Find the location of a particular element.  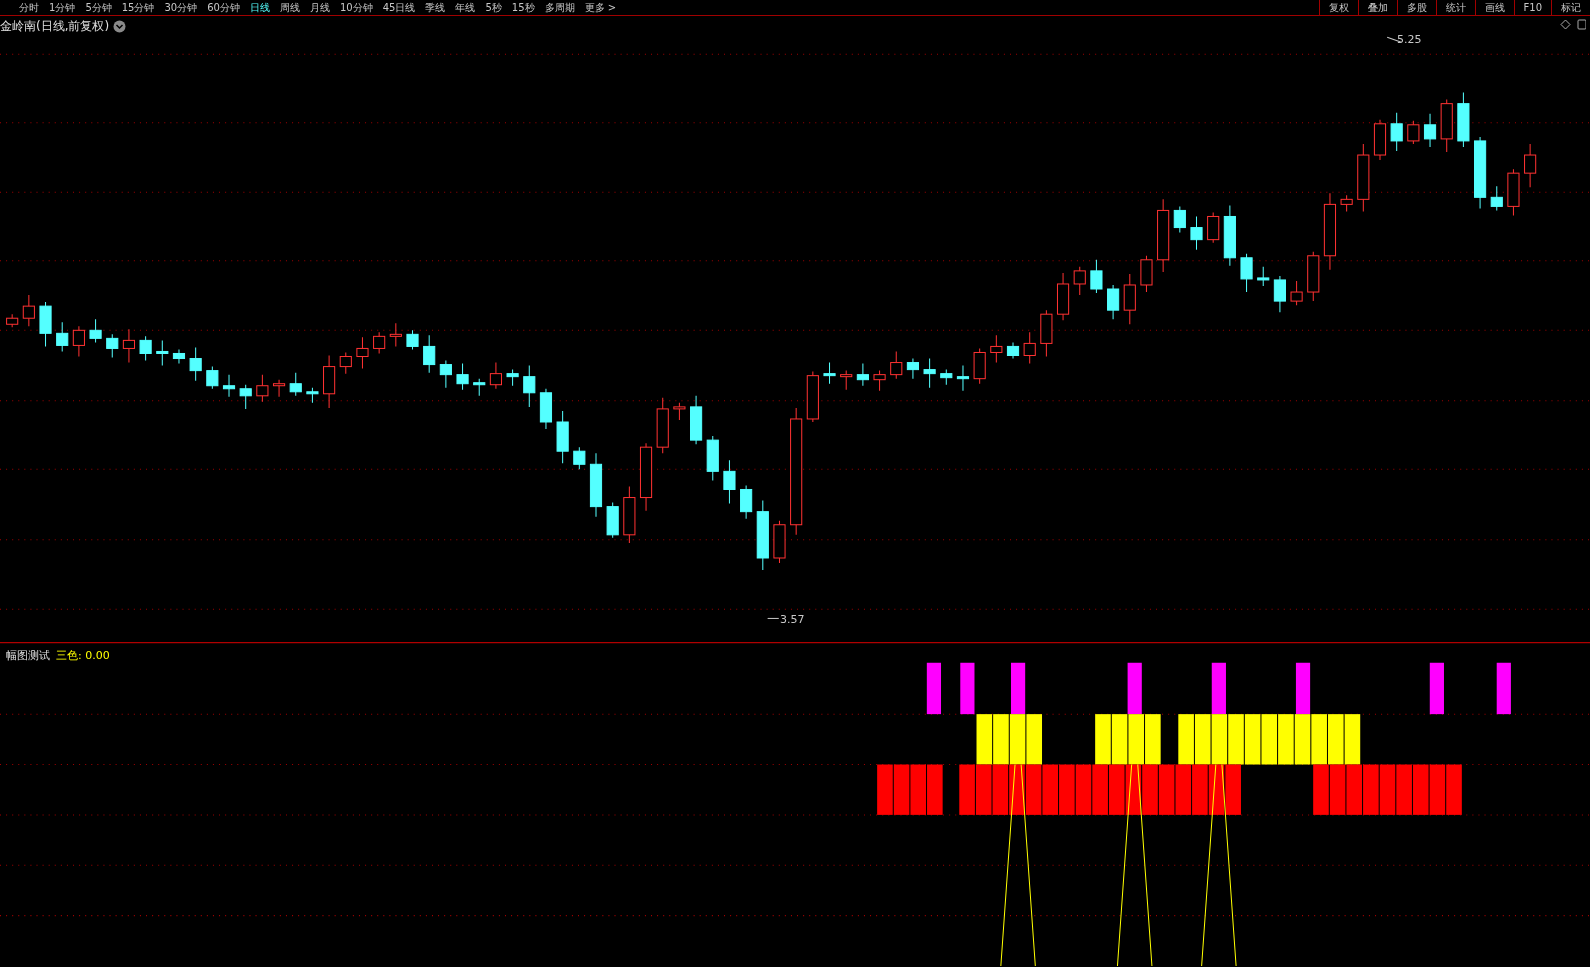

period-tab: 年线 is located at coordinates (465, 7).